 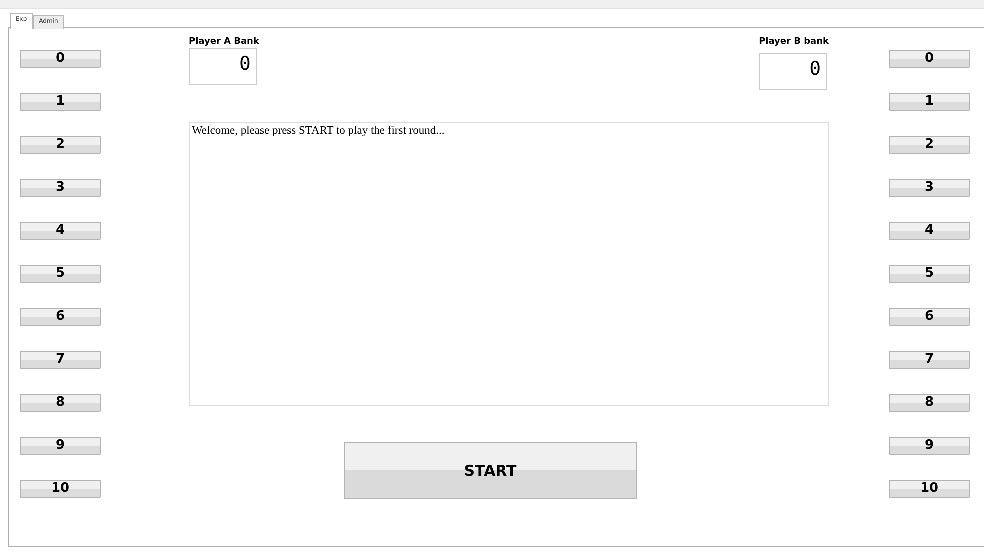 What do you see at coordinates (224, 42) in the screenshot?
I see `bank-label: Player A Bank` at bounding box center [224, 42].